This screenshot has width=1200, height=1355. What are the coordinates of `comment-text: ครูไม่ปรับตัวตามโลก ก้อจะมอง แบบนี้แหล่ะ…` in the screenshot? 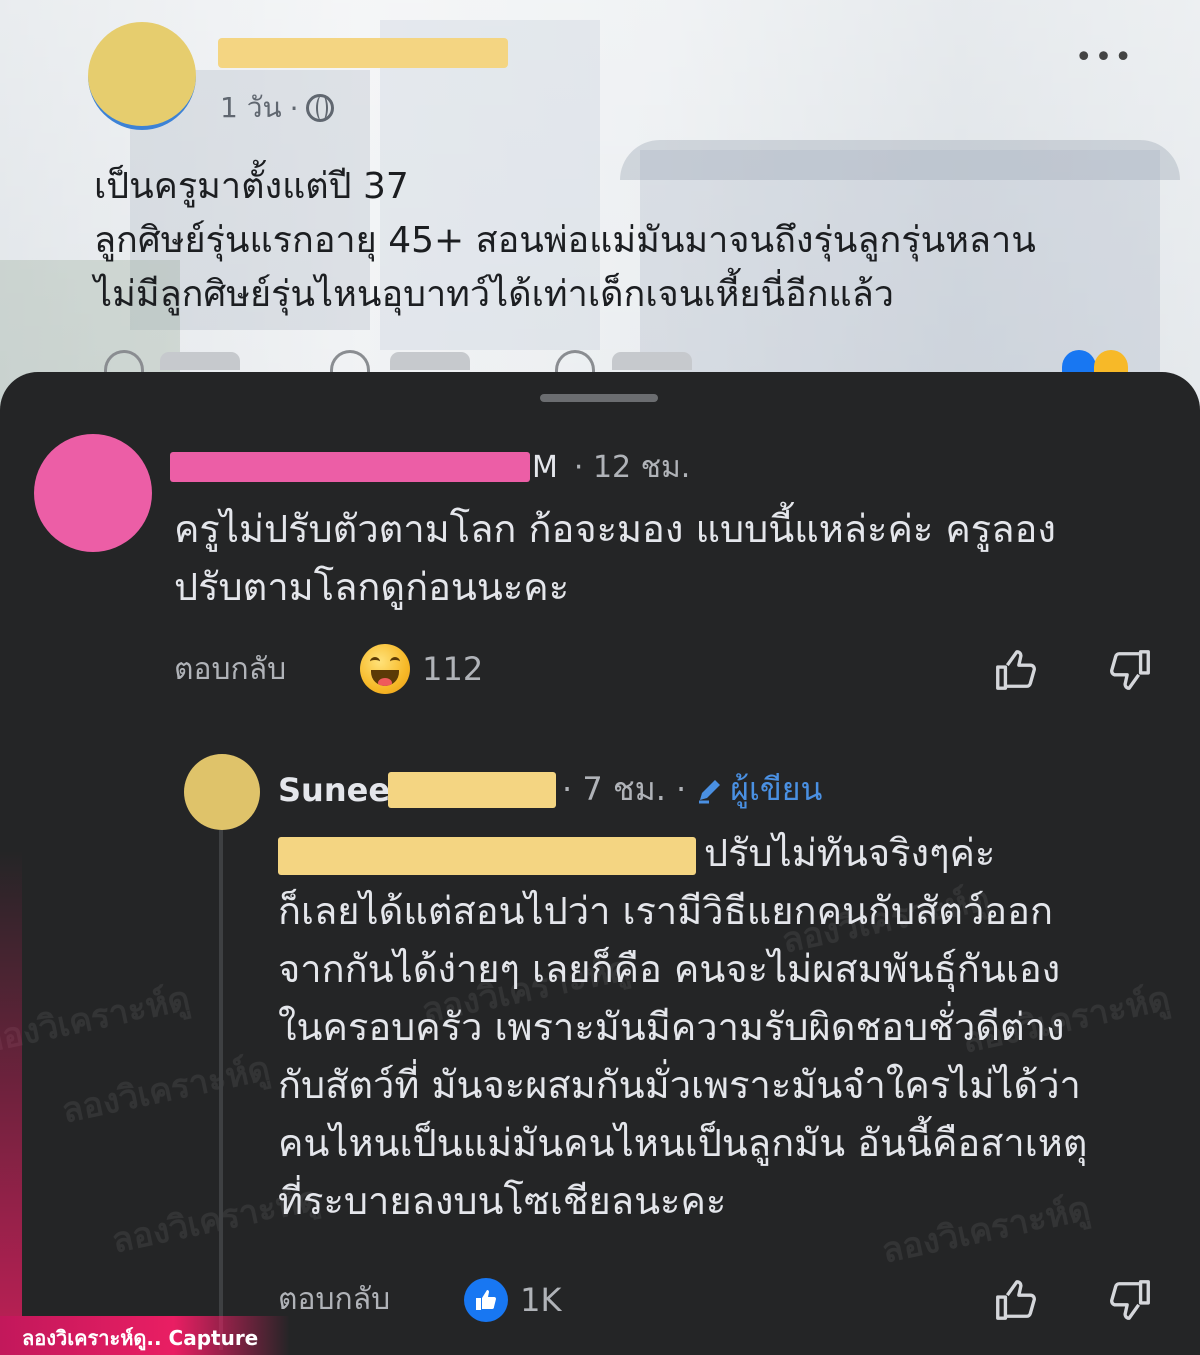 It's located at (674, 558).